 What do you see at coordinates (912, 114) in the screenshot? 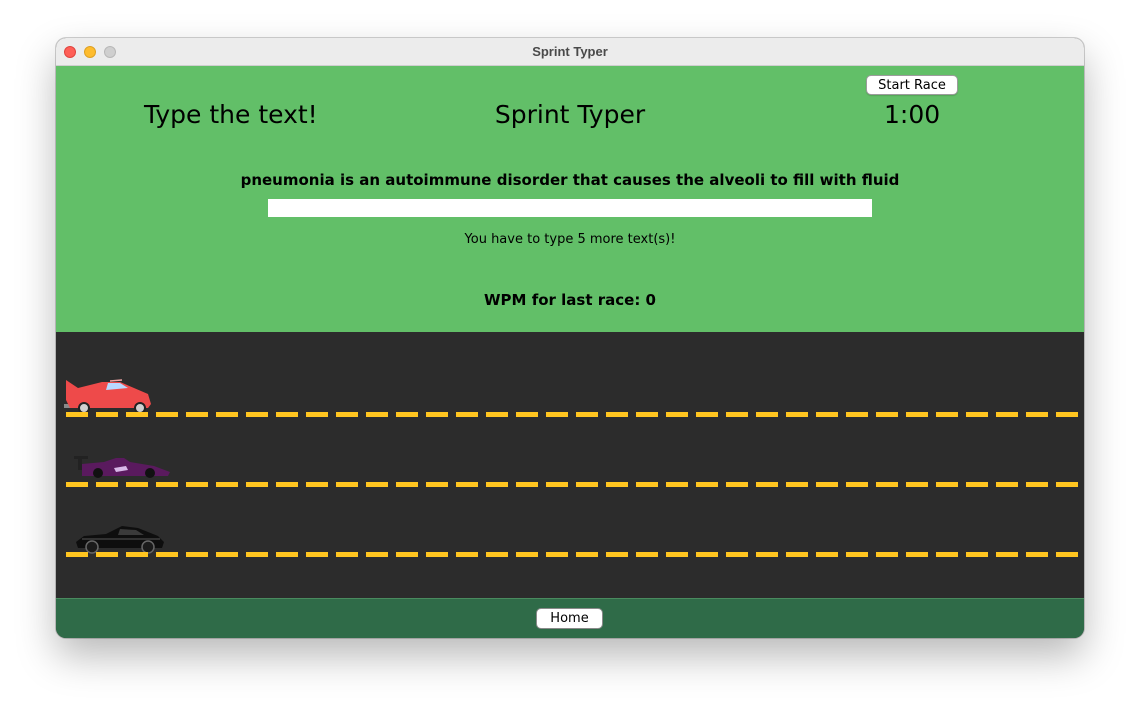
I see `race-timer: 1:00` at bounding box center [912, 114].